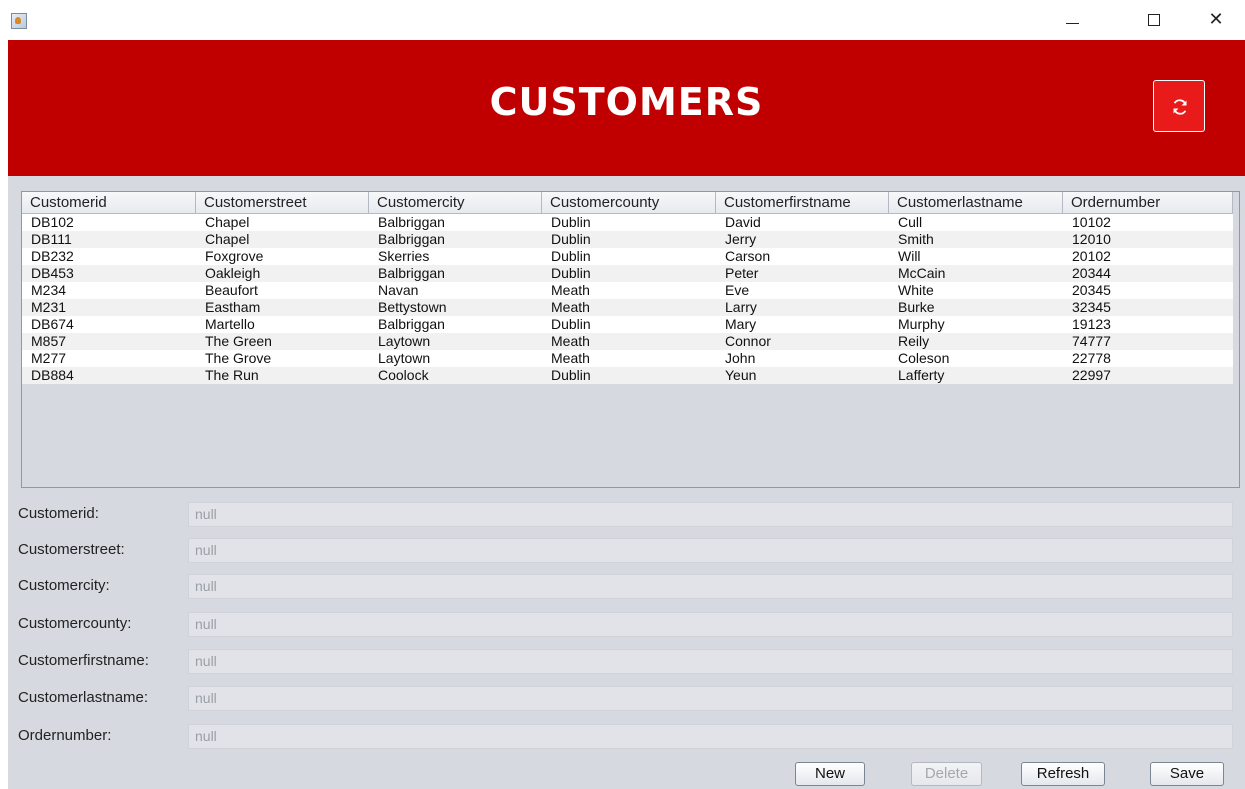  Describe the element at coordinates (71, 549) in the screenshot. I see `customerstreet-label: Customerstreet:` at that location.